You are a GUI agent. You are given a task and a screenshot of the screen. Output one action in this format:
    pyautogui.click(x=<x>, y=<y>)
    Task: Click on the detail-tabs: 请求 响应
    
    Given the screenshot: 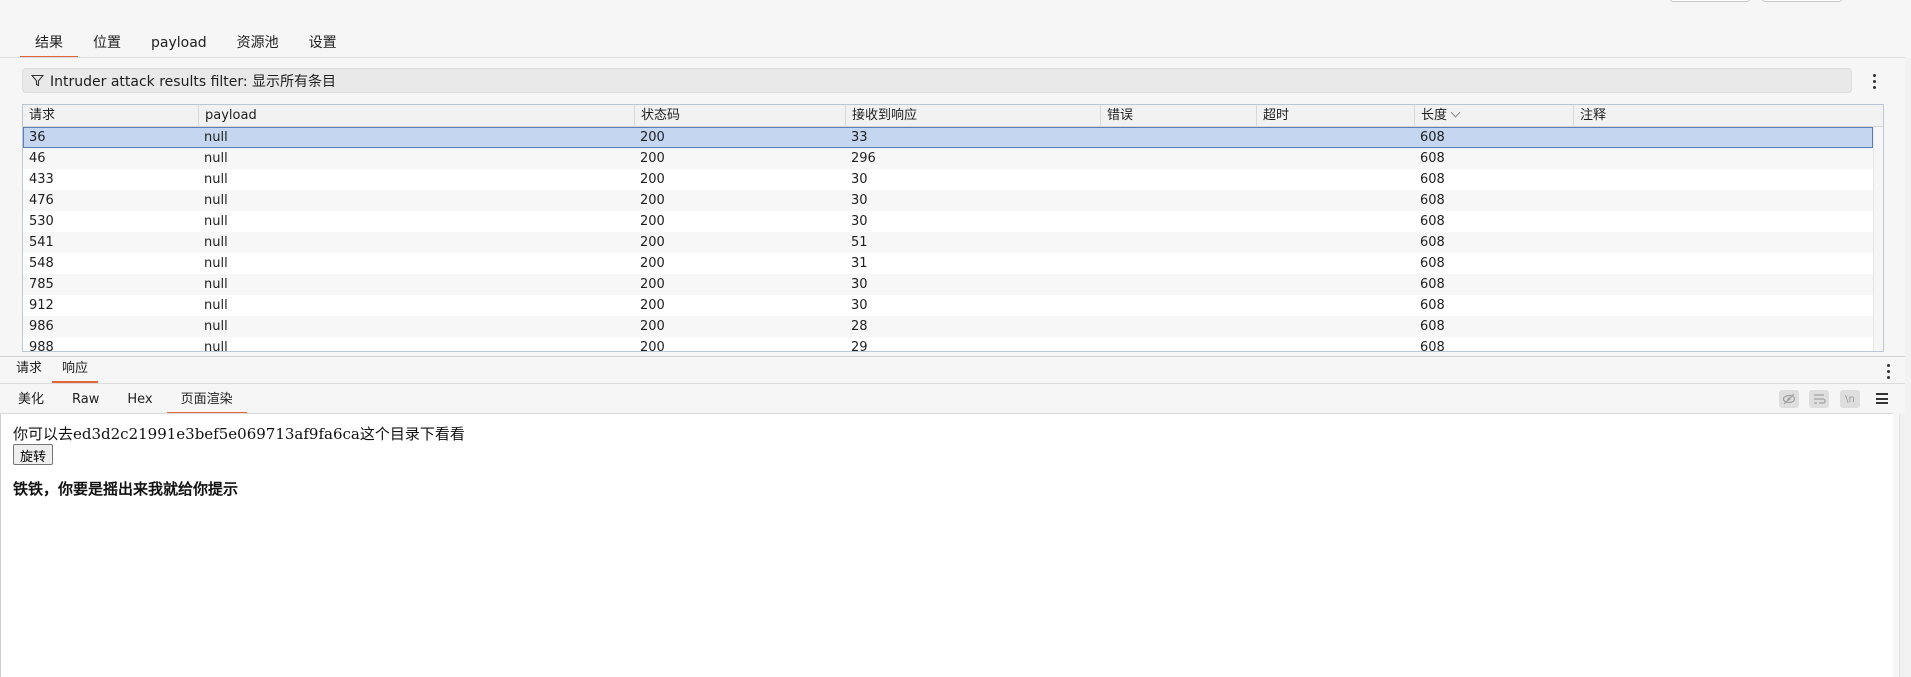 What is the action you would take?
    pyautogui.click(x=52, y=370)
    